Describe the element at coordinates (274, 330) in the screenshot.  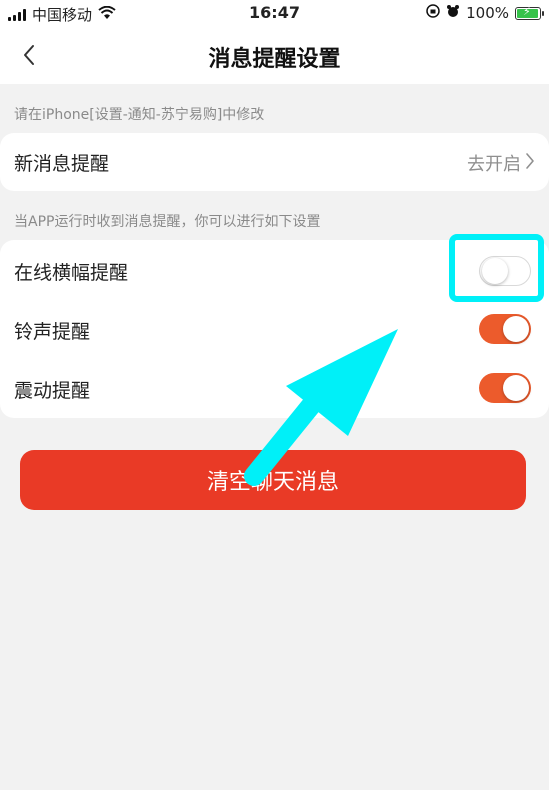
I see `ringtone-alert-row: 铃声提醒` at that location.